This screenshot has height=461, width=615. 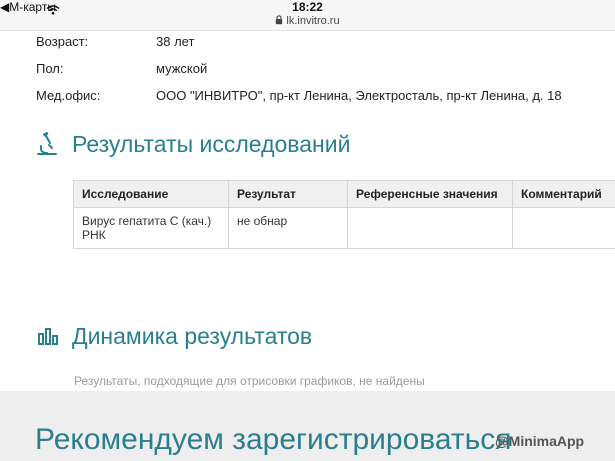 What do you see at coordinates (211, 144) in the screenshot?
I see `results-section-title: Результаты исследований` at bounding box center [211, 144].